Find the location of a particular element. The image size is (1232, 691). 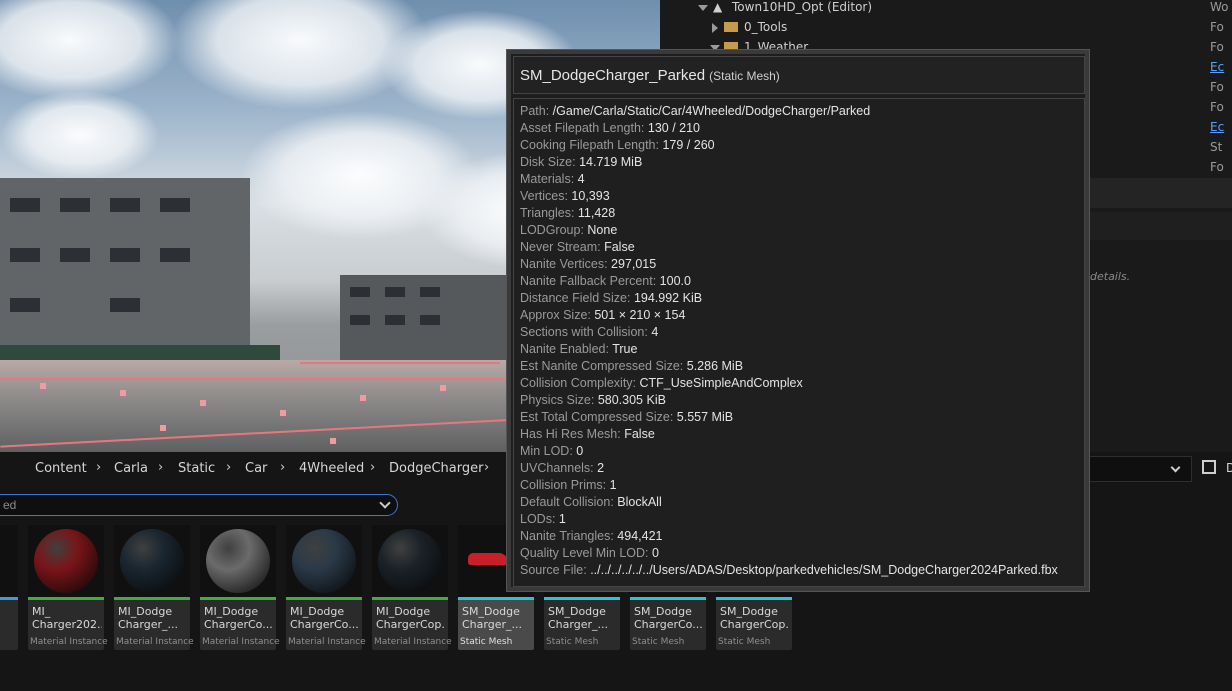

property-key: Distance Field Size: is located at coordinates (575, 298).